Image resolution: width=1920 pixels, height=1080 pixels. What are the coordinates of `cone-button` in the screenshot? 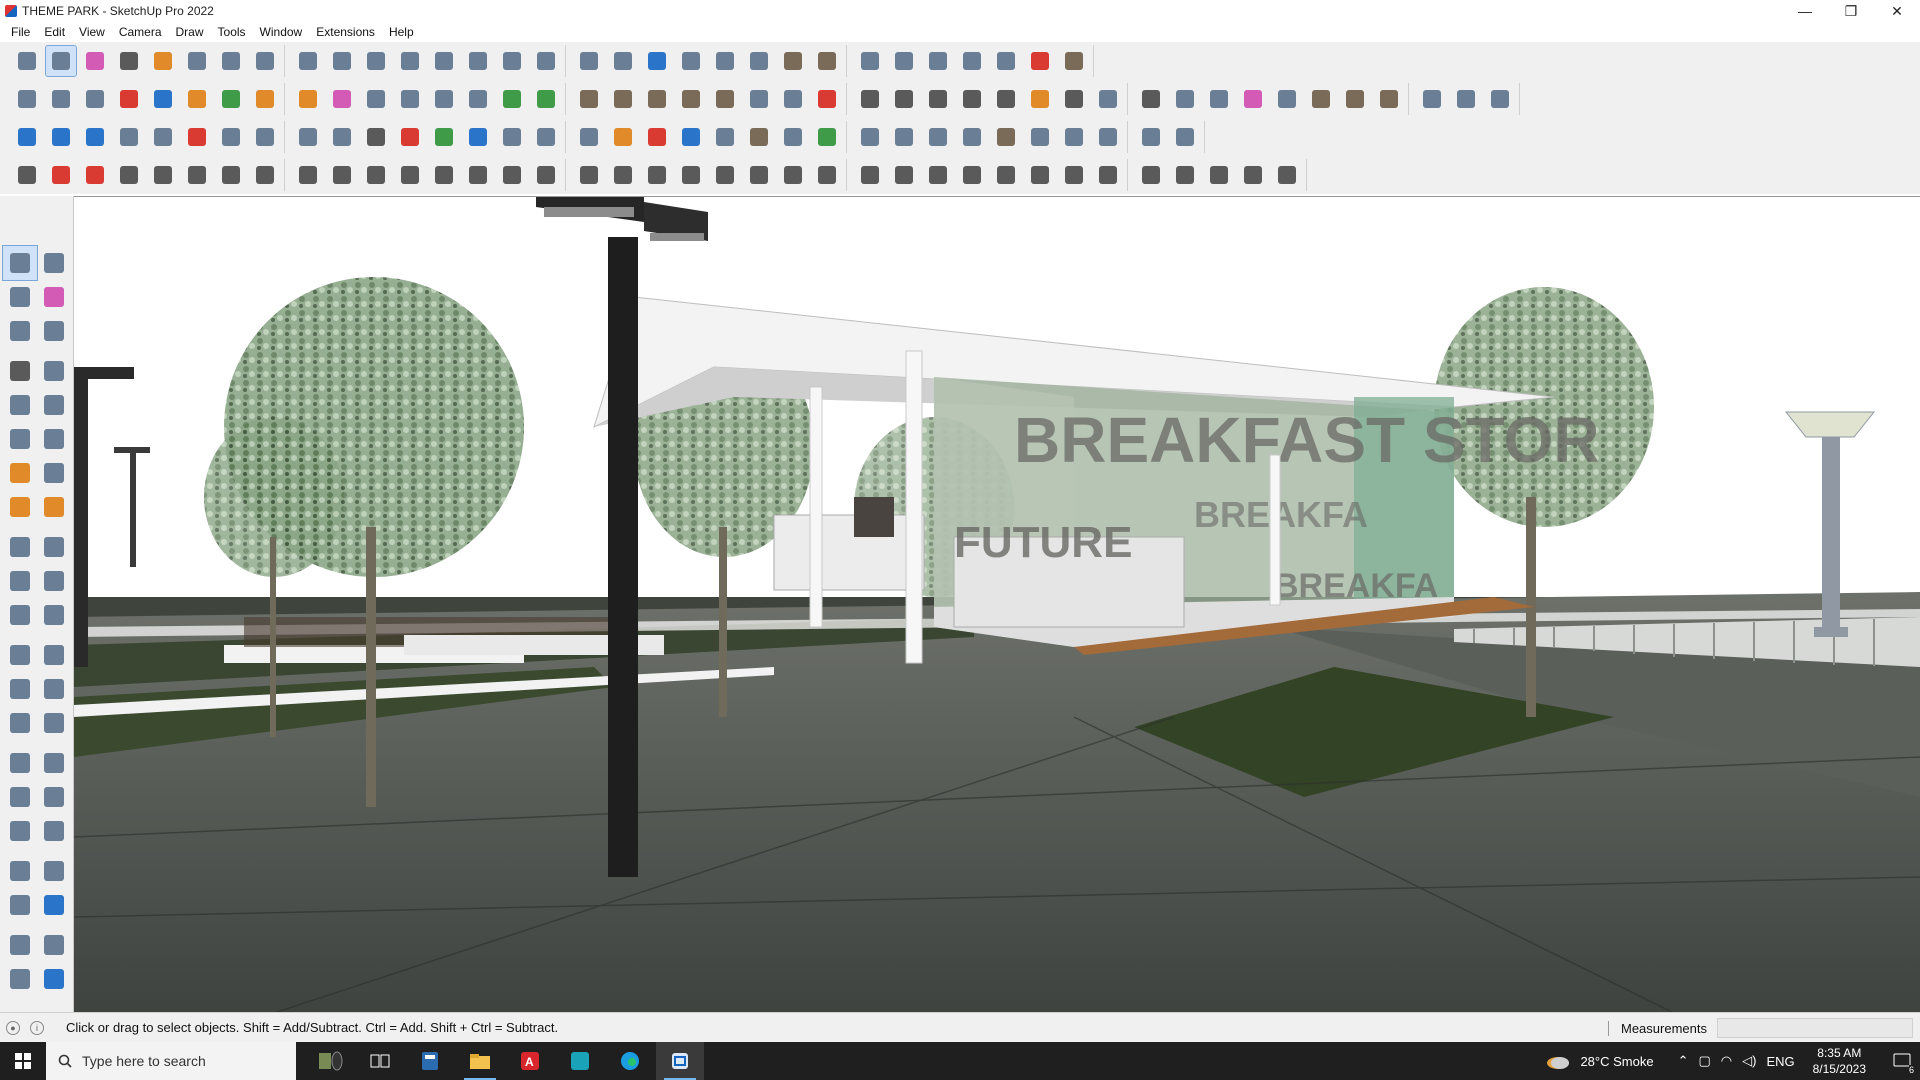 It's located at (512, 137).